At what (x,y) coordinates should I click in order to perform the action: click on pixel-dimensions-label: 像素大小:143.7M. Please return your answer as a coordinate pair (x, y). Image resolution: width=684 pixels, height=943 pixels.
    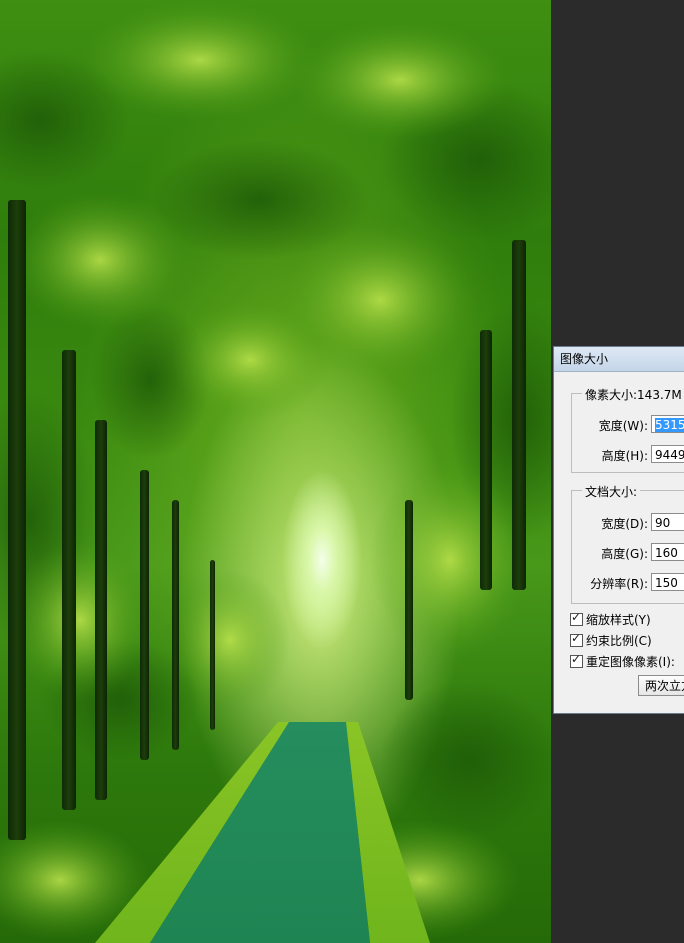
    Looking at the image, I should click on (633, 394).